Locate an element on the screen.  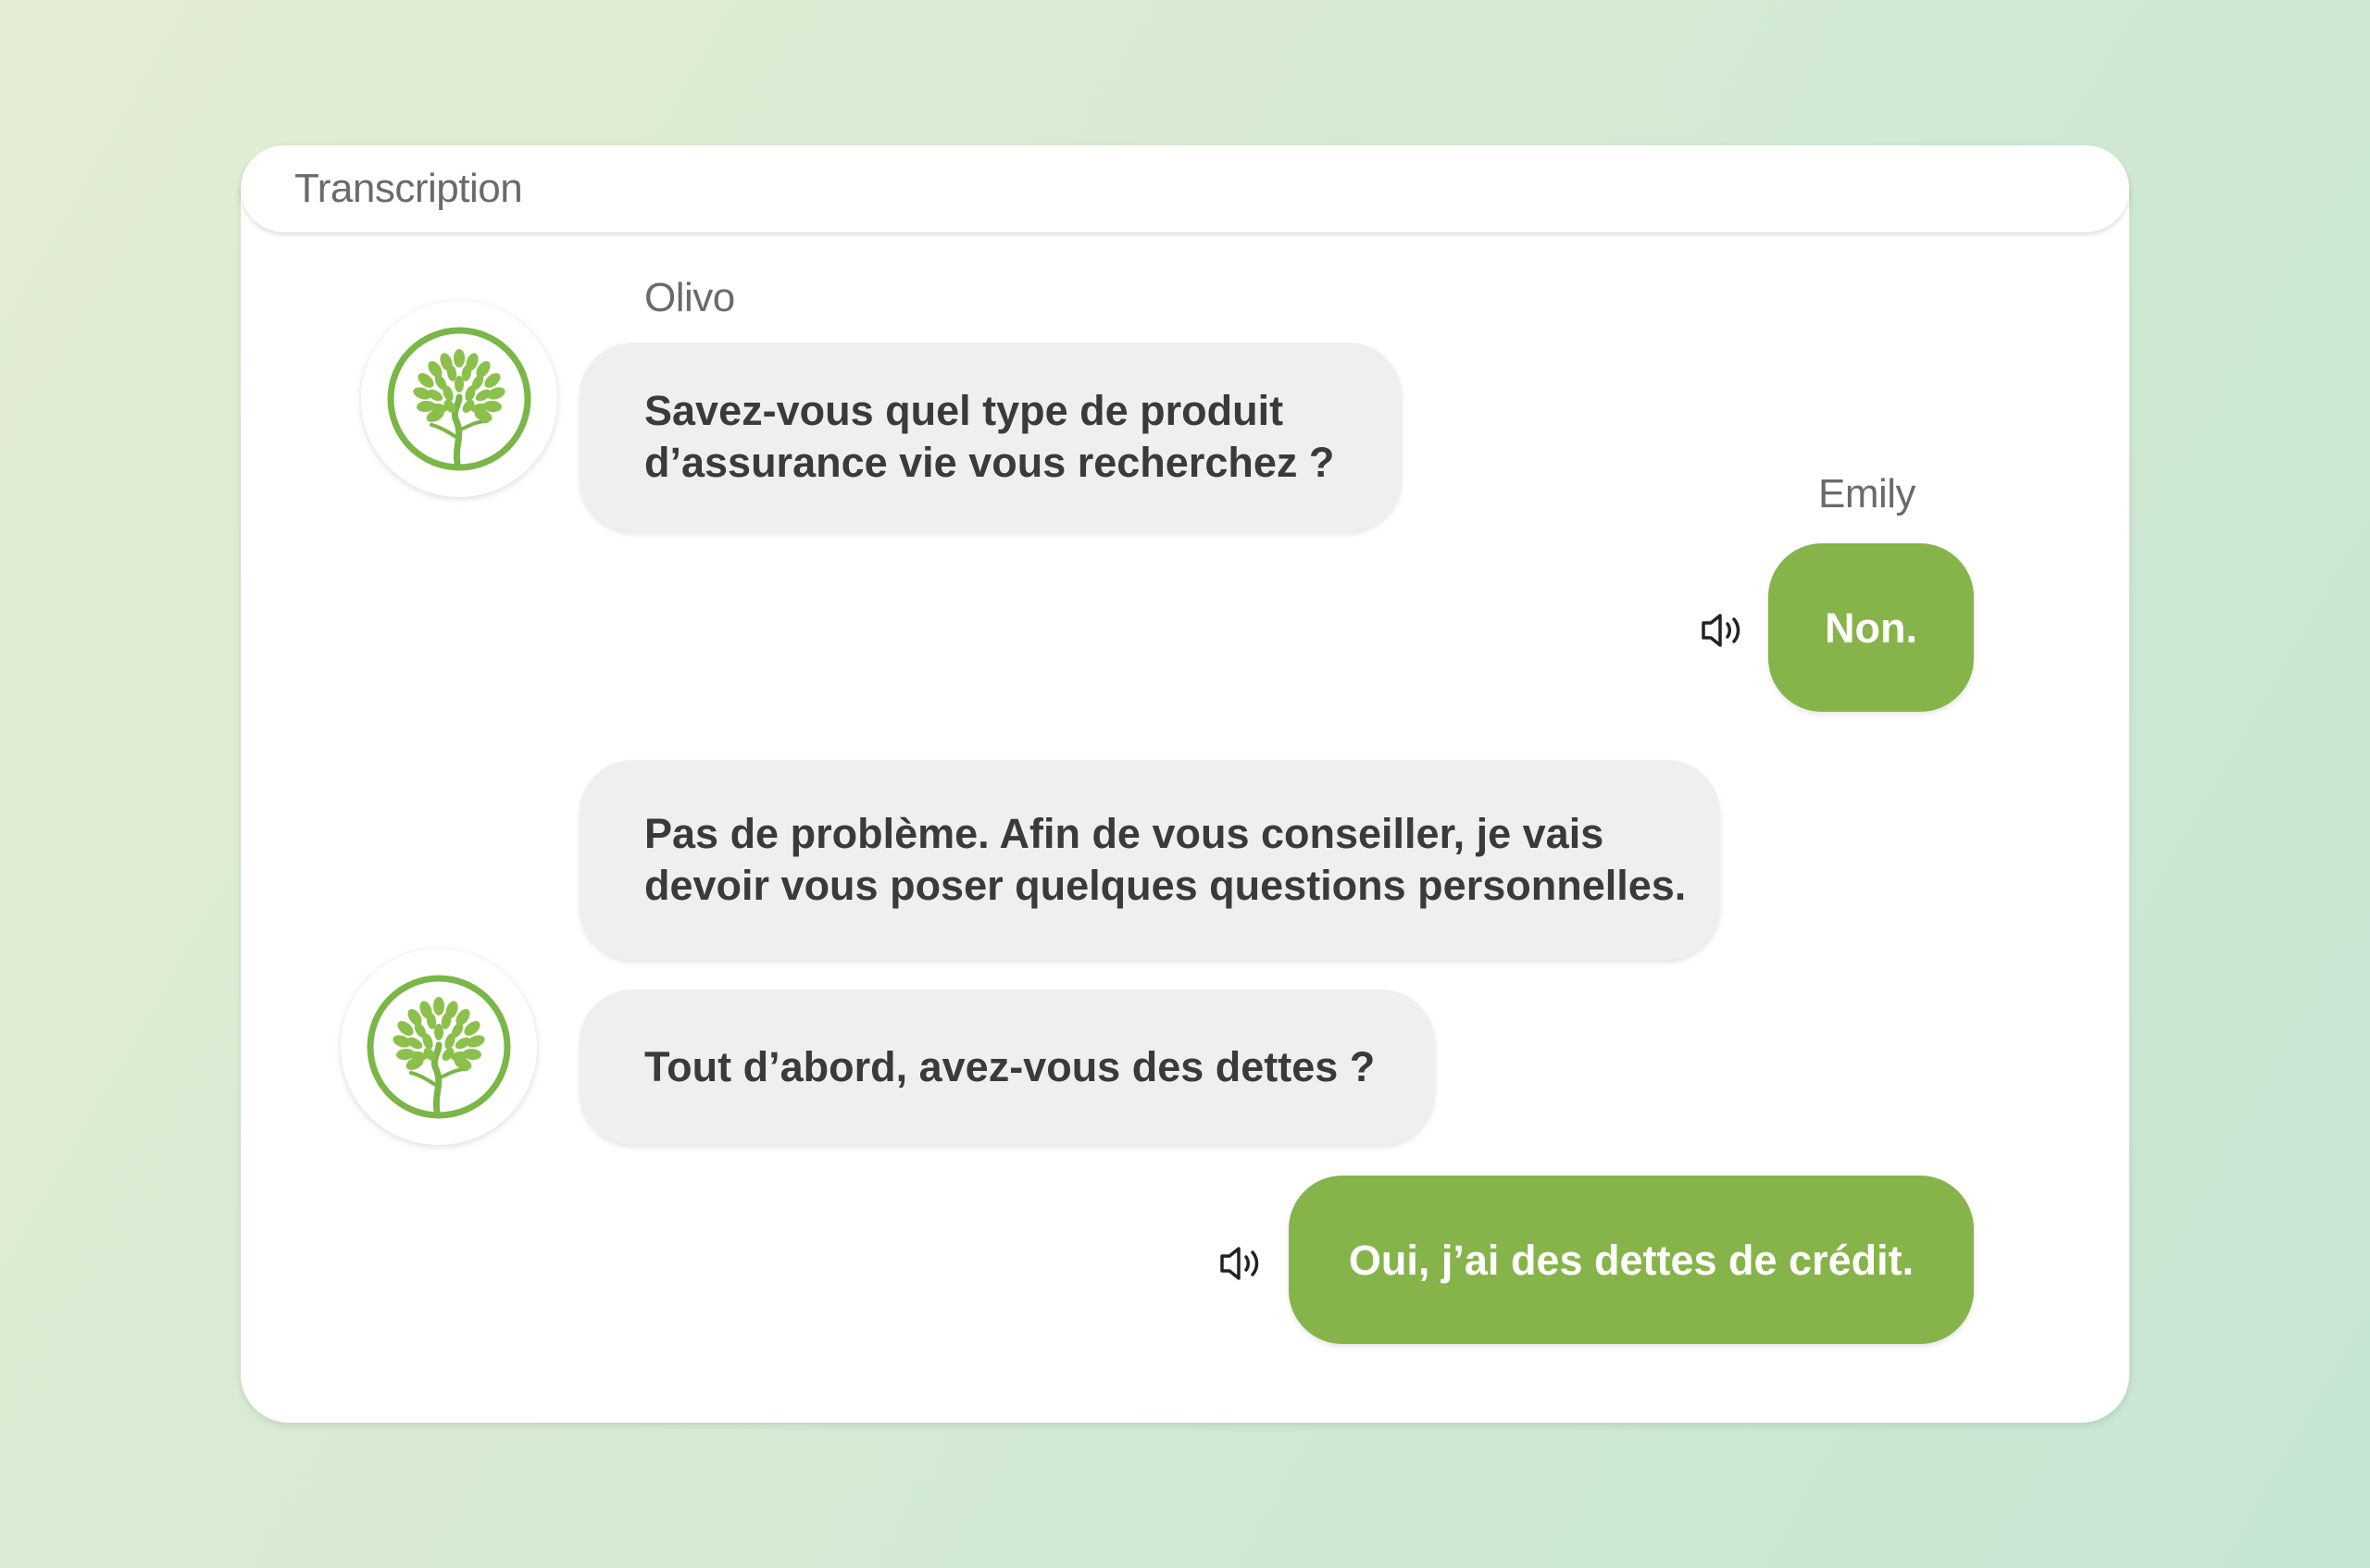
message-line: Tout d’abord, avez-vous des dettes ? is located at coordinates (1010, 1066).